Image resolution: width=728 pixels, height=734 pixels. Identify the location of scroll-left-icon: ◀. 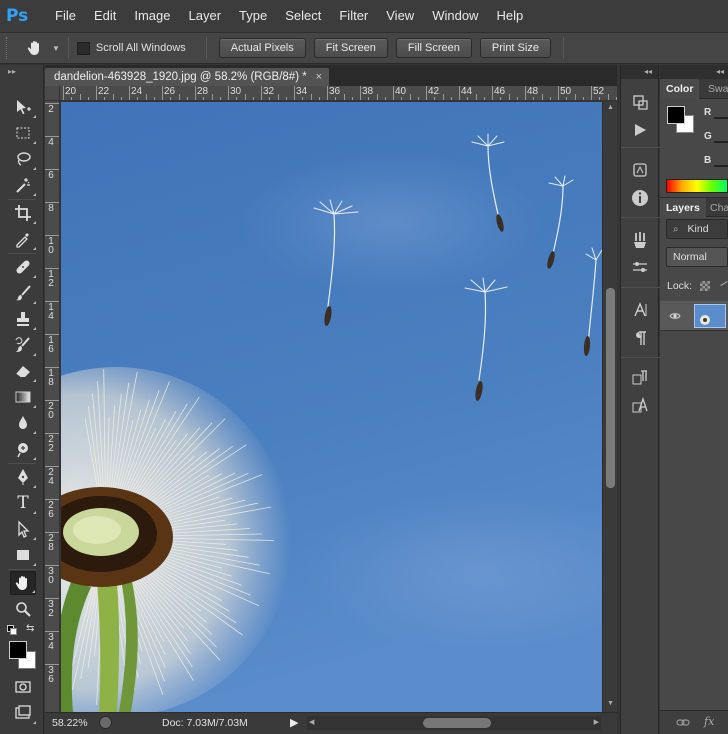
(311, 722).